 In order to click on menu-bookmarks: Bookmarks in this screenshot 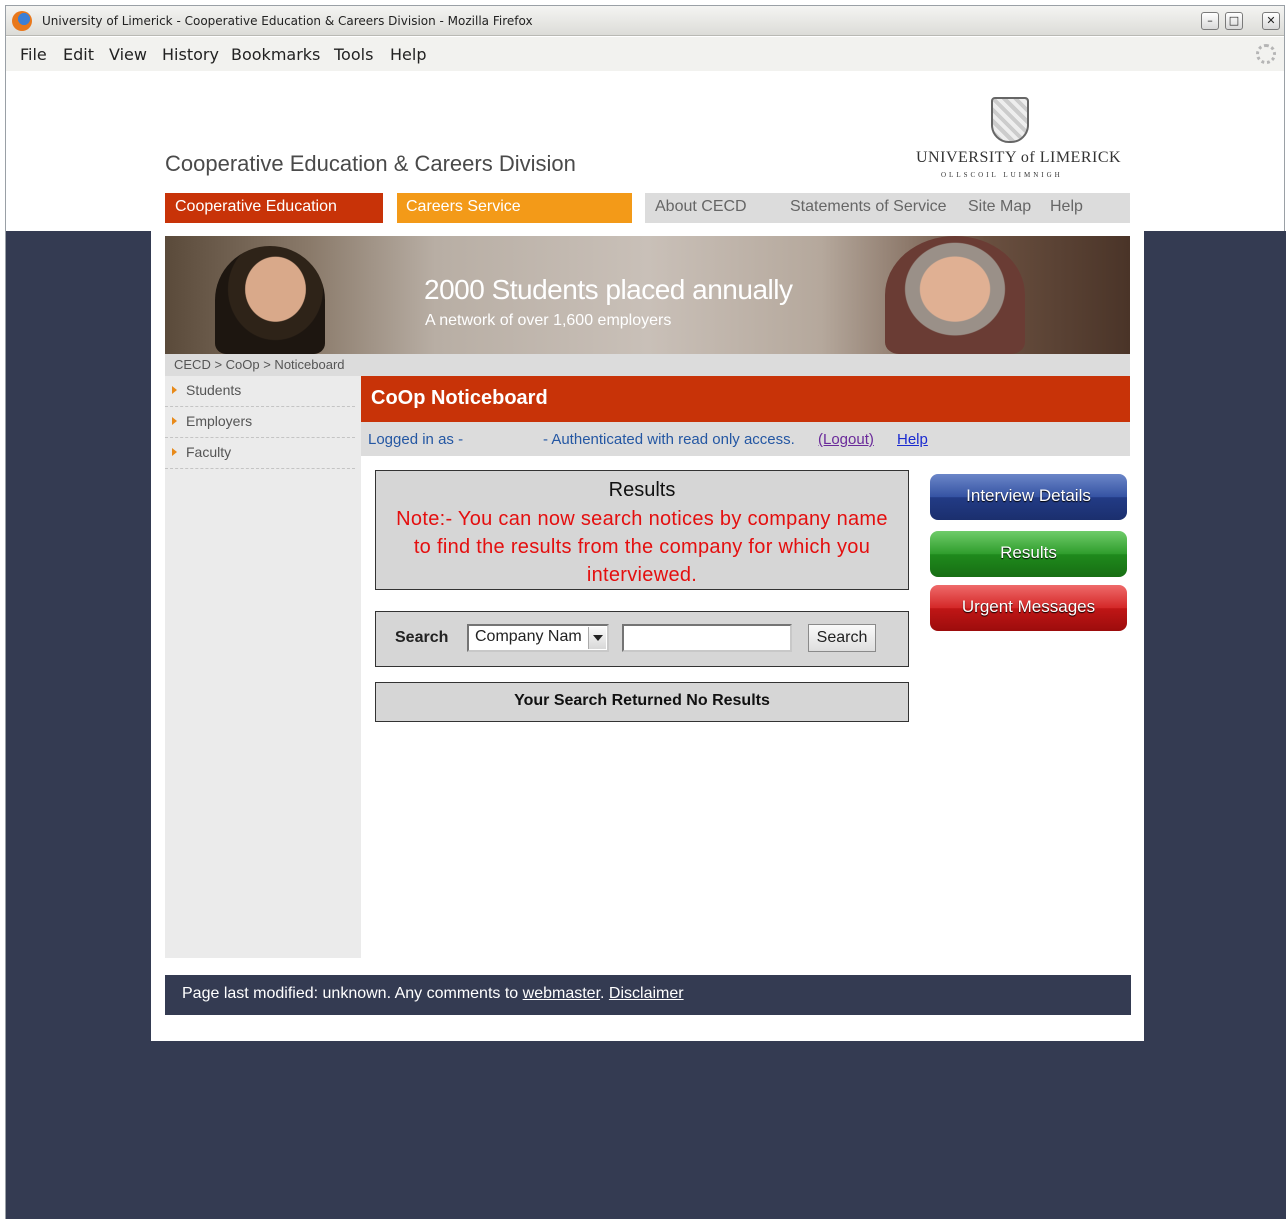, I will do `click(275, 54)`.